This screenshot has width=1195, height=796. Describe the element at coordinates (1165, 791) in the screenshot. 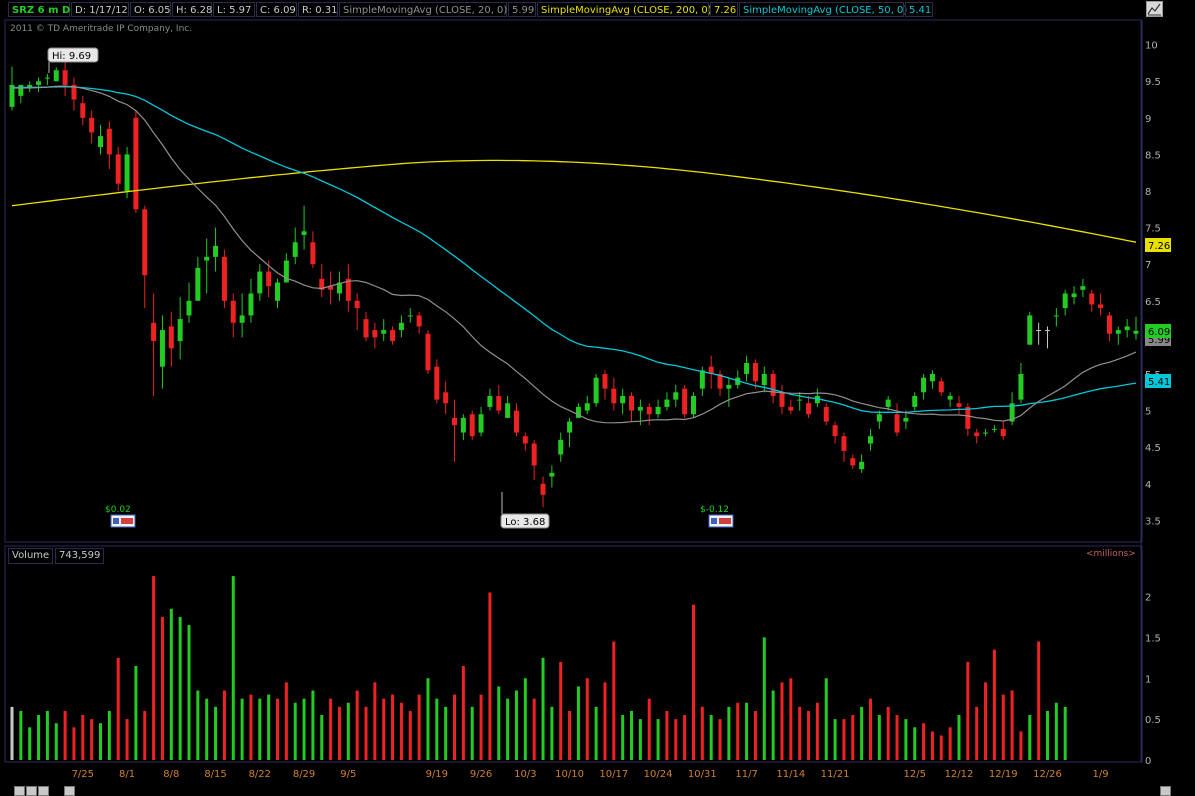

I see `expand-button` at that location.